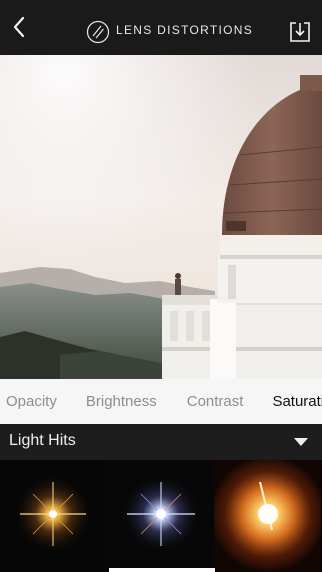  I want to click on lens-logo-icon, so click(98, 32).